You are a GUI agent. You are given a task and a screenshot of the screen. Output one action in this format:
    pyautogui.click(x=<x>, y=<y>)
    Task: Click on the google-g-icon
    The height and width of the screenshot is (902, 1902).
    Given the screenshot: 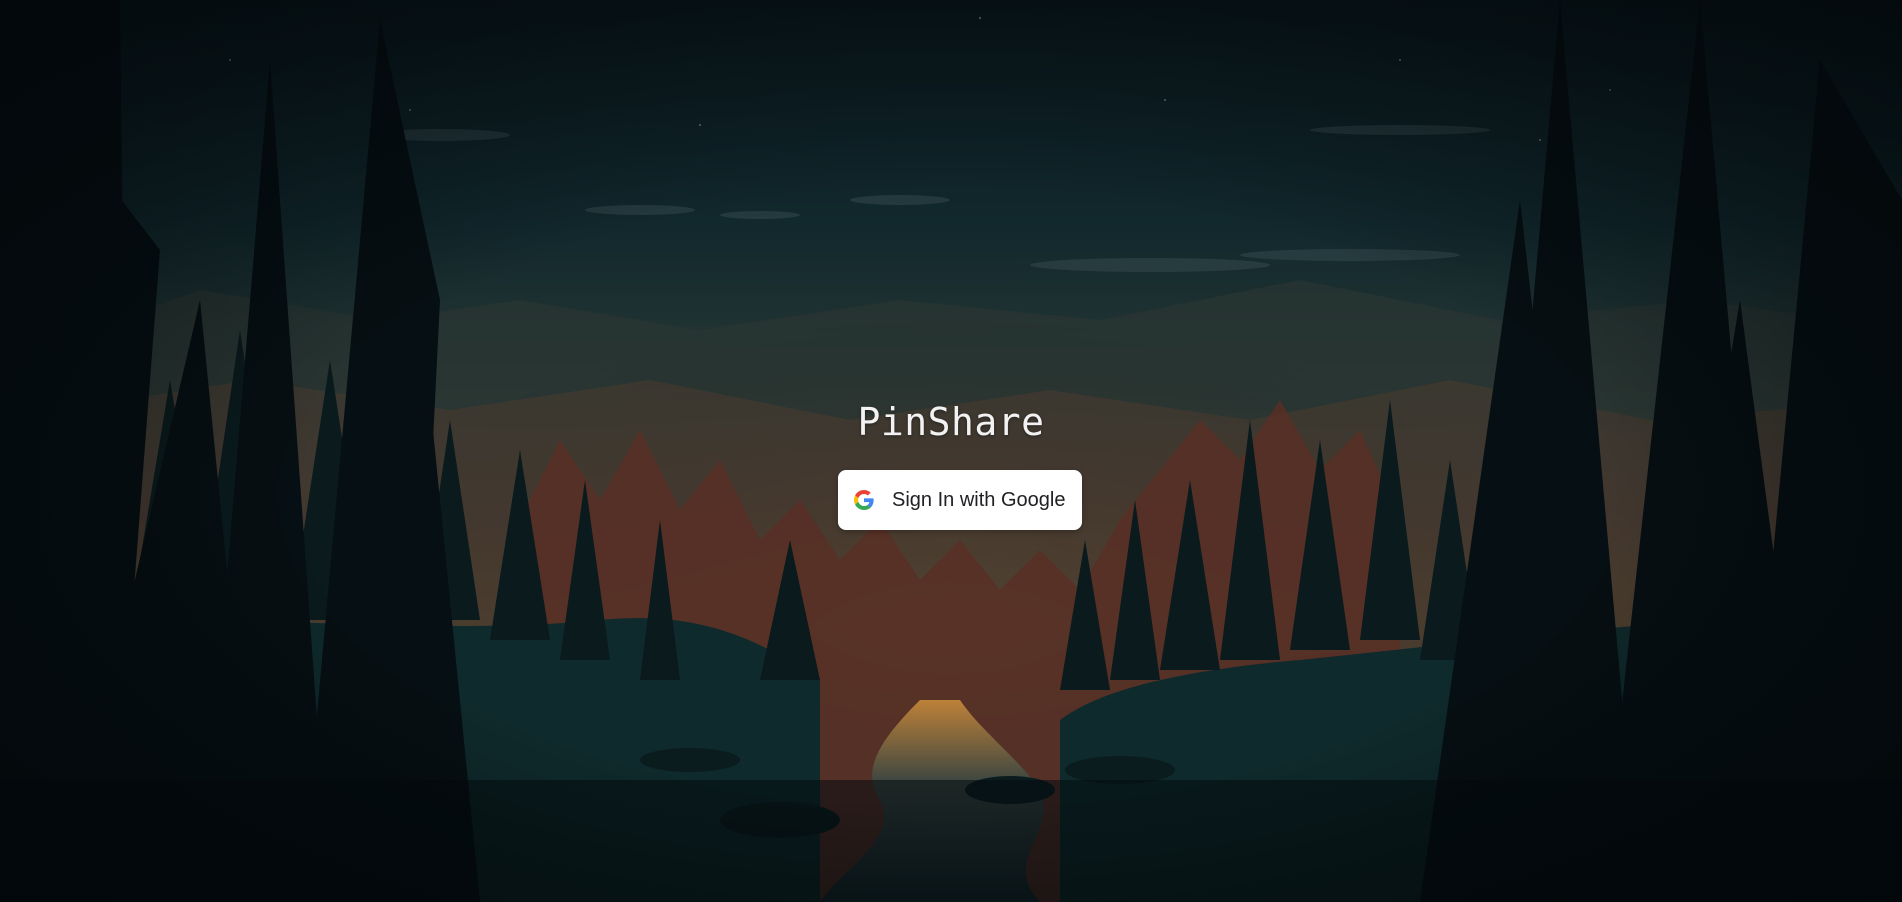 What is the action you would take?
    pyautogui.click(x=864, y=500)
    